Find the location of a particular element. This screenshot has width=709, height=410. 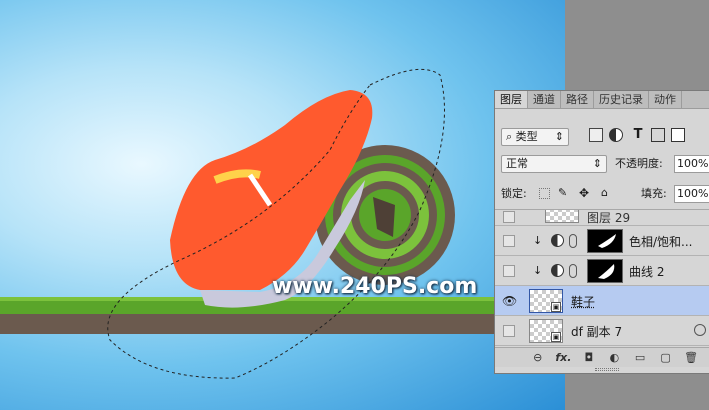

lock-brush-icon: ✎ is located at coordinates (565, 193).